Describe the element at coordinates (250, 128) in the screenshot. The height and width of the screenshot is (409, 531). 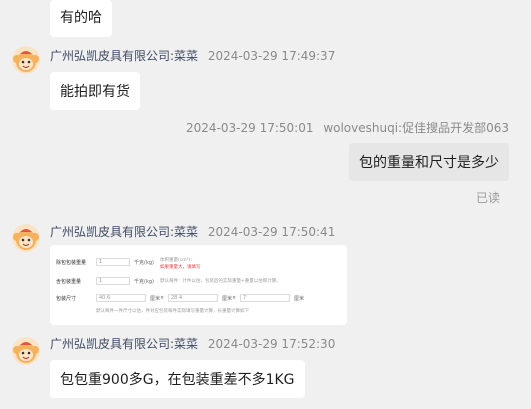
I see `message-time: 2024-03-29 17:50:01` at that location.